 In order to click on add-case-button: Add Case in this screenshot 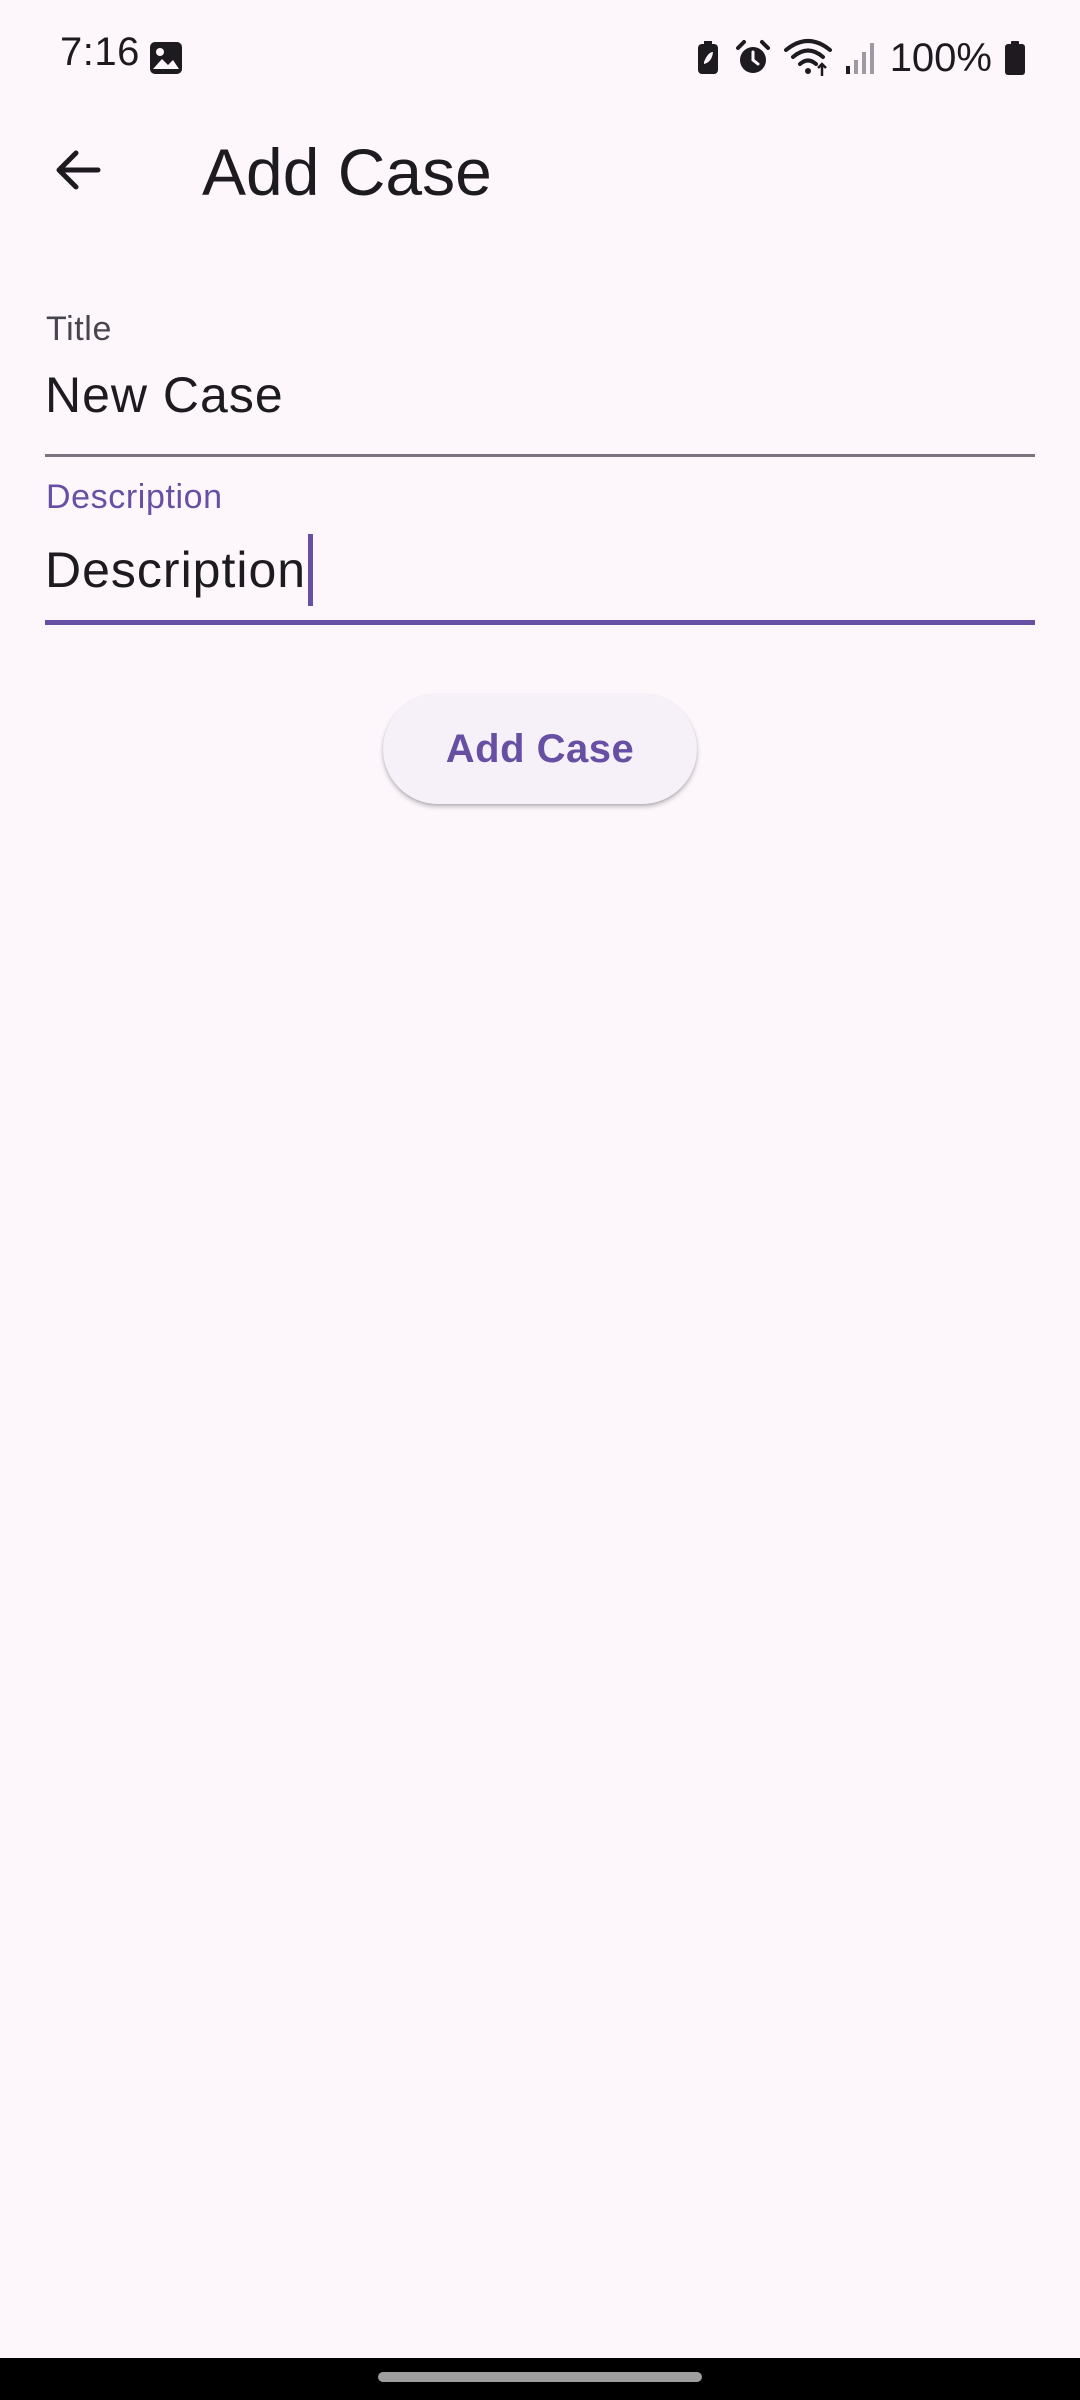, I will do `click(540, 749)`.